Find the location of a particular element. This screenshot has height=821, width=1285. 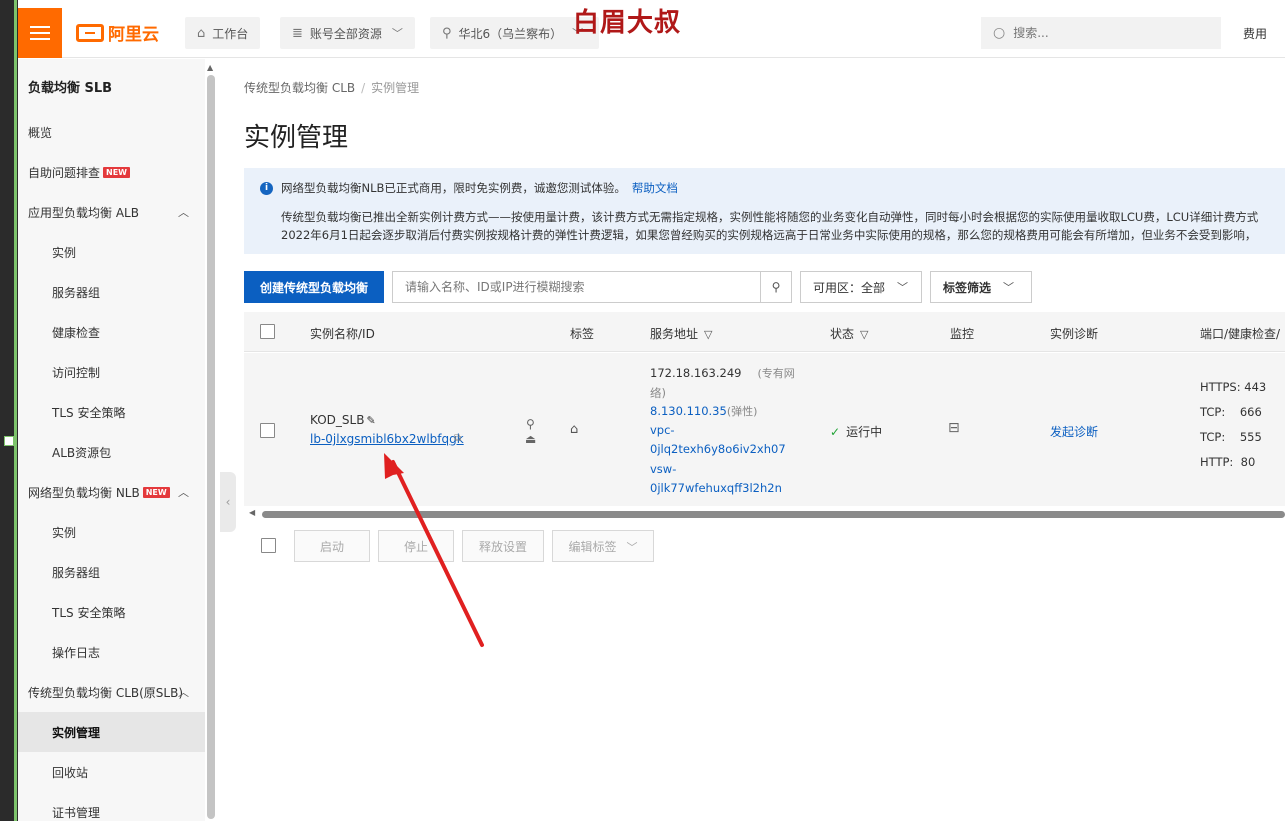

global-search-input is located at coordinates (1108, 33).